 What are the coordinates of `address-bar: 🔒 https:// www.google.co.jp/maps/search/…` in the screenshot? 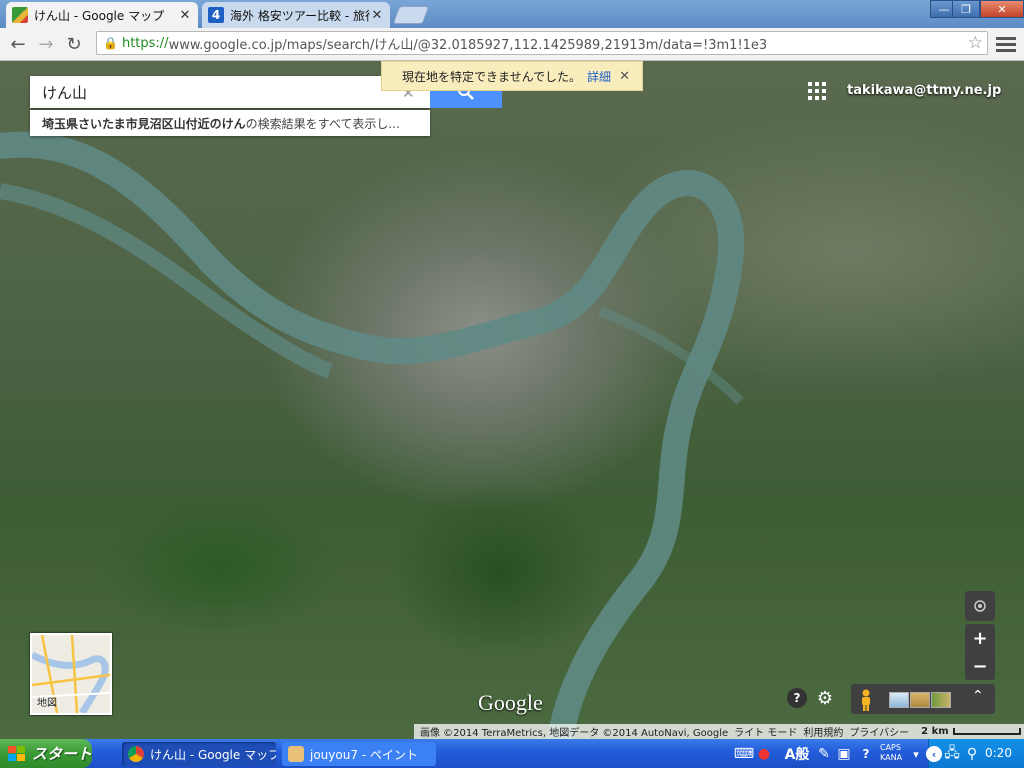 It's located at (542, 43).